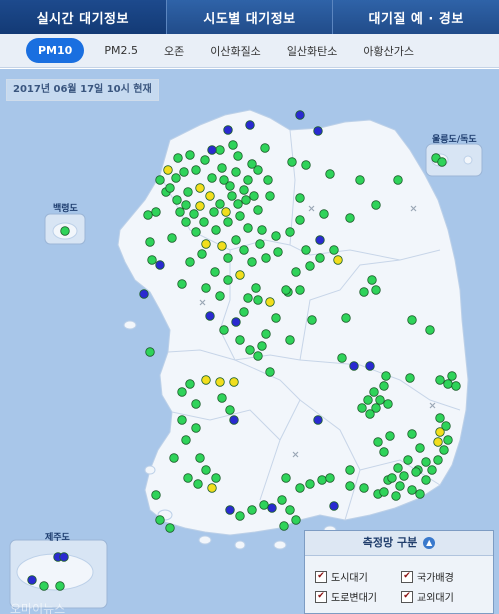 The width and height of the screenshot is (499, 614). I want to click on legend-item-roadside: ✔ 도로변대기, so click(346, 596).